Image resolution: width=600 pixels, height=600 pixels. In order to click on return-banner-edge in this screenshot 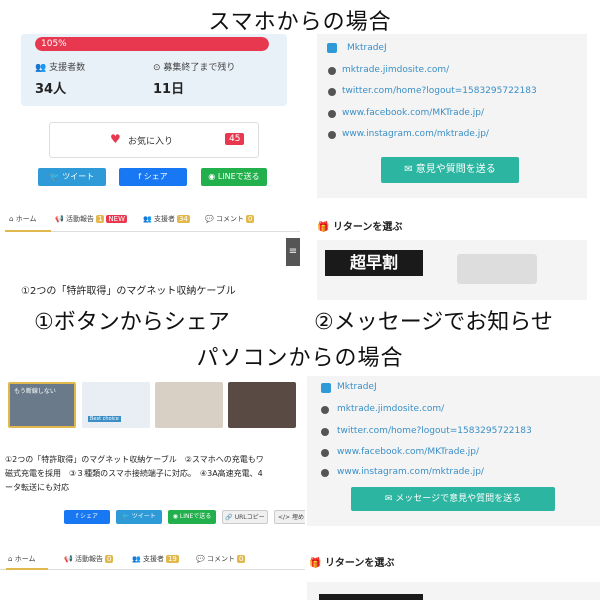, I will do `click(371, 597)`.